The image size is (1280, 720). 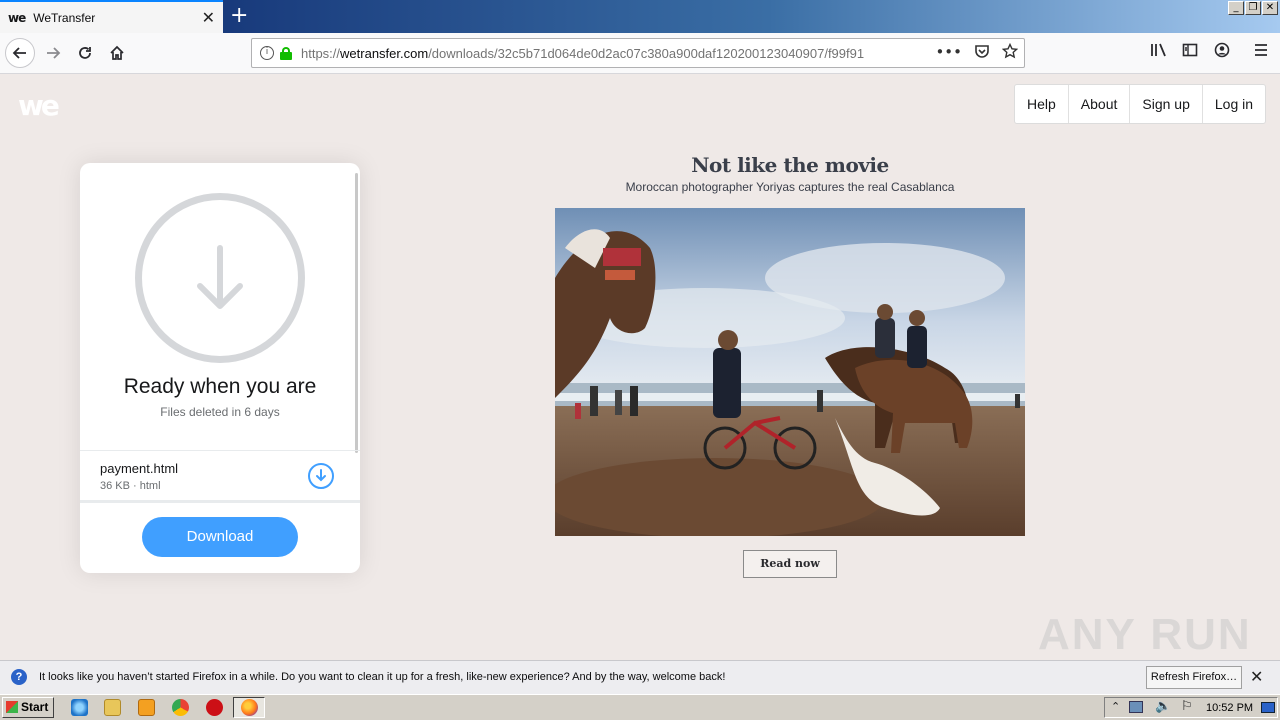 I want to click on url-protocol: https://, so click(x=321, y=53).